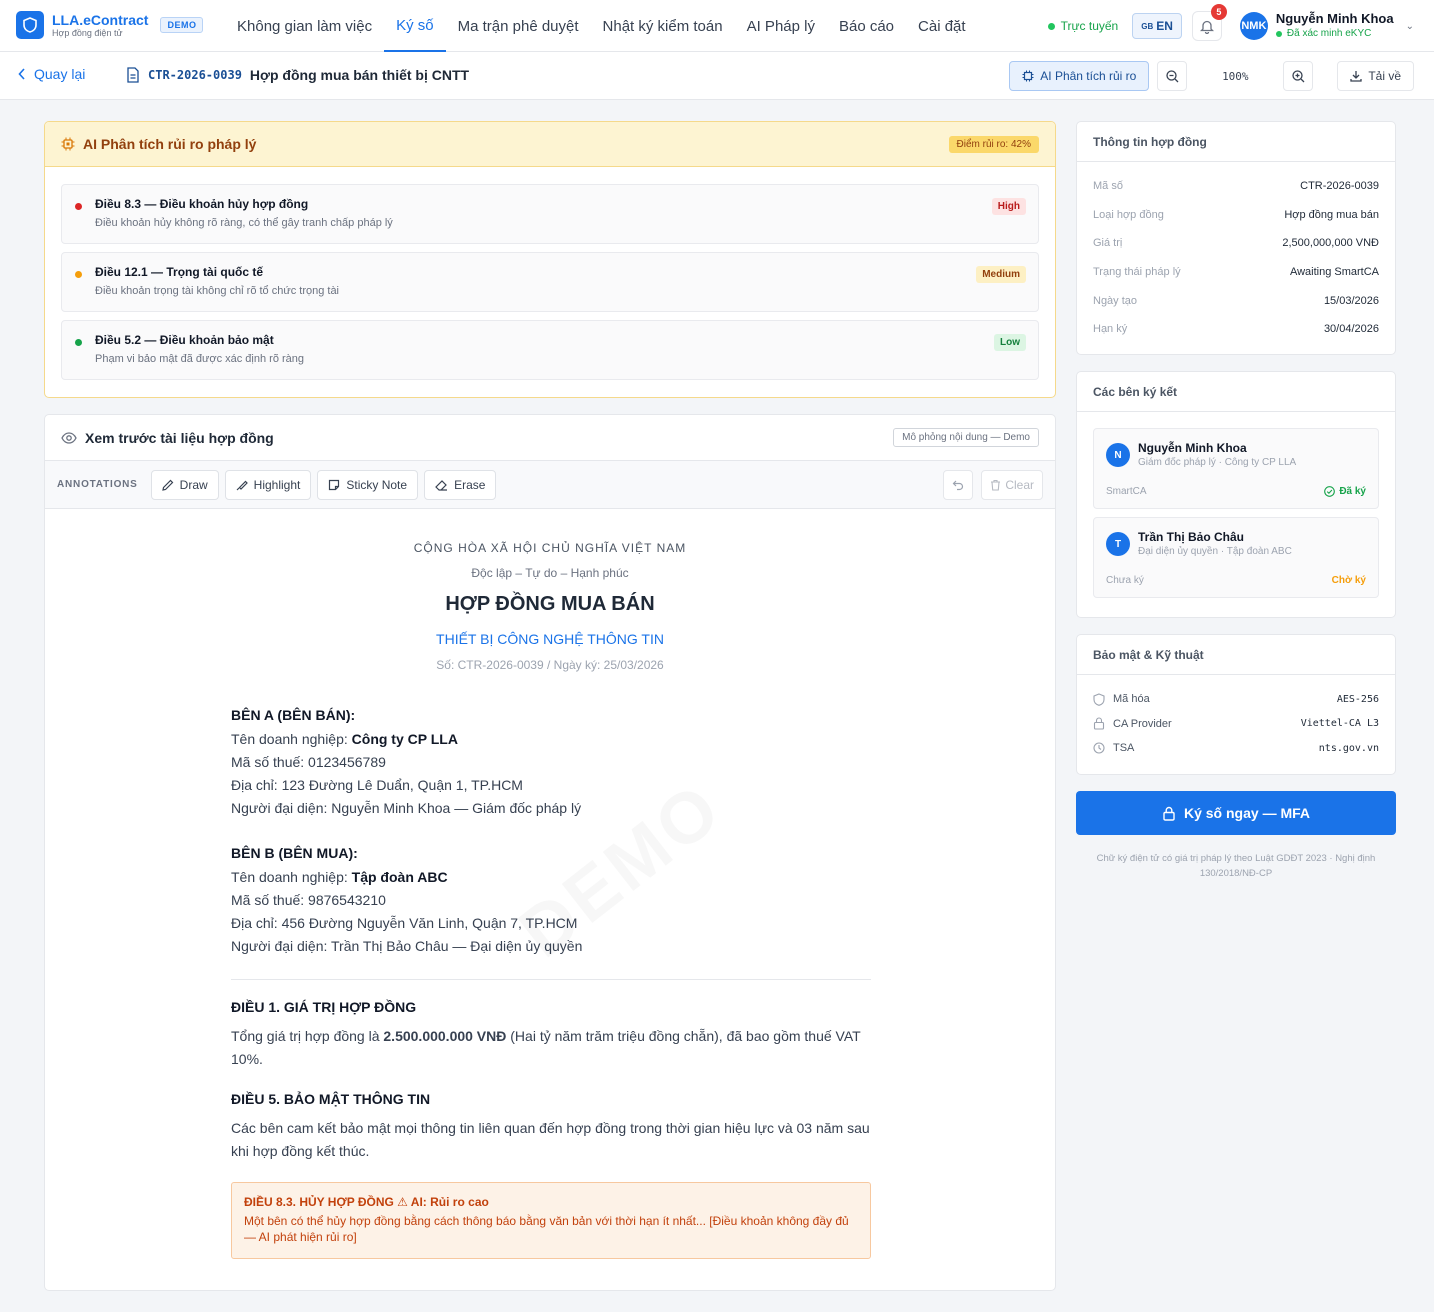 The height and width of the screenshot is (1312, 1434). Describe the element at coordinates (1236, 186) in the screenshot. I see `info-row: Mã số CTR-2026-0039` at that location.